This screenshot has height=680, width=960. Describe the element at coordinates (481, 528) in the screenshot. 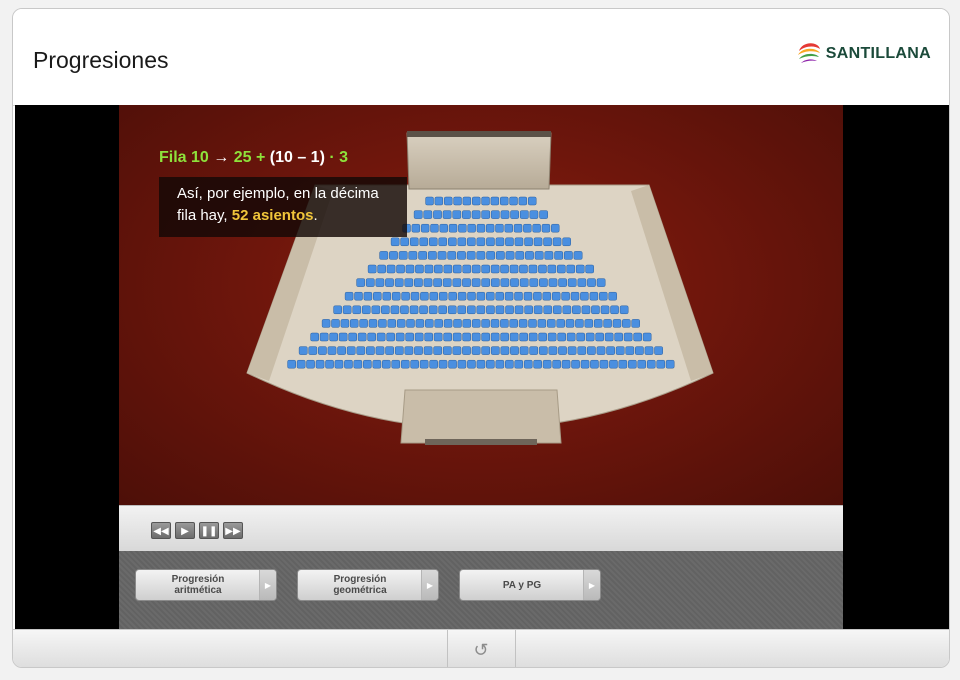

I see `playback-controls: ◀◀ ▶ ❚❚ ▶▶` at that location.